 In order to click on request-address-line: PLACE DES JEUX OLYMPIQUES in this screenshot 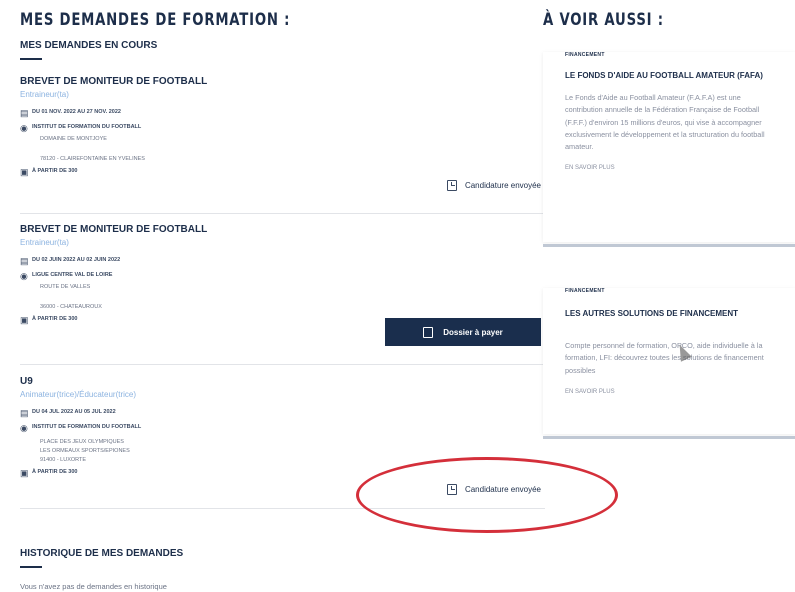, I will do `click(82, 442)`.